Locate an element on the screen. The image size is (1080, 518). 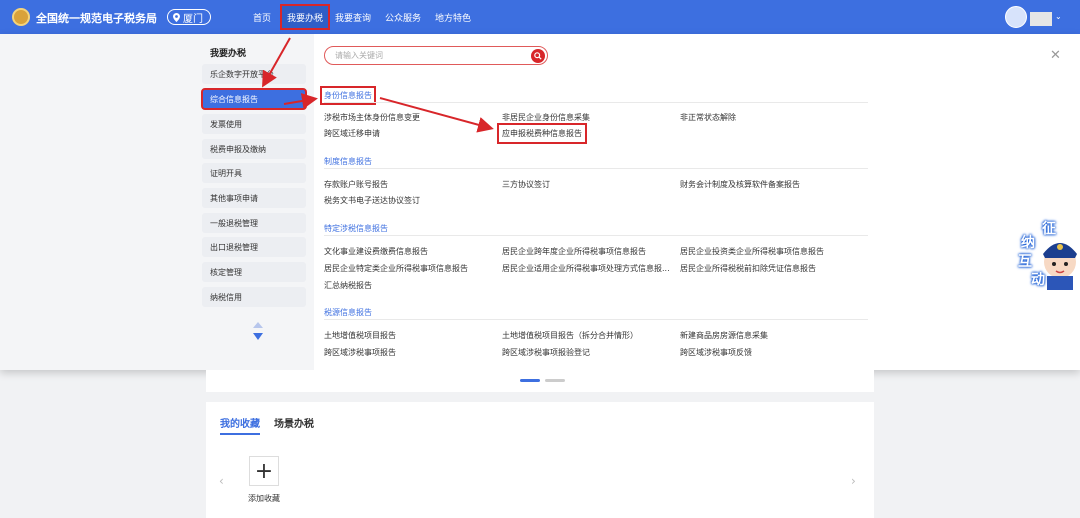
sidebar-scroll-arrows-icon is located at coordinates (258, 331).